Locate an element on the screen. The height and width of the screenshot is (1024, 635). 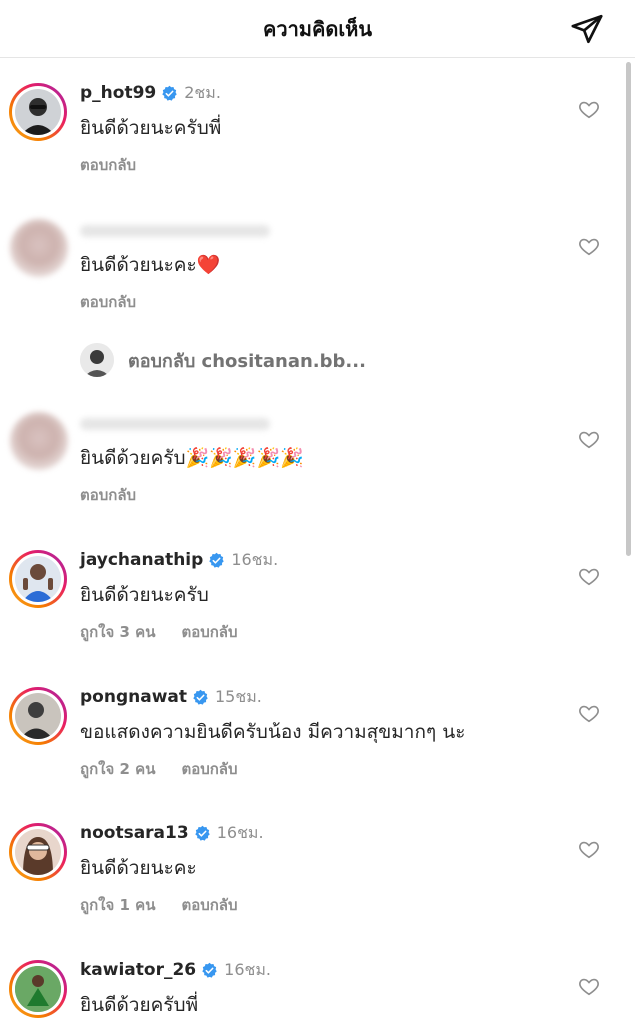
comment-text: ขอแสดงความยินดีครับน้อง มีความสุขมากๆ นะ is located at coordinates (273, 732).